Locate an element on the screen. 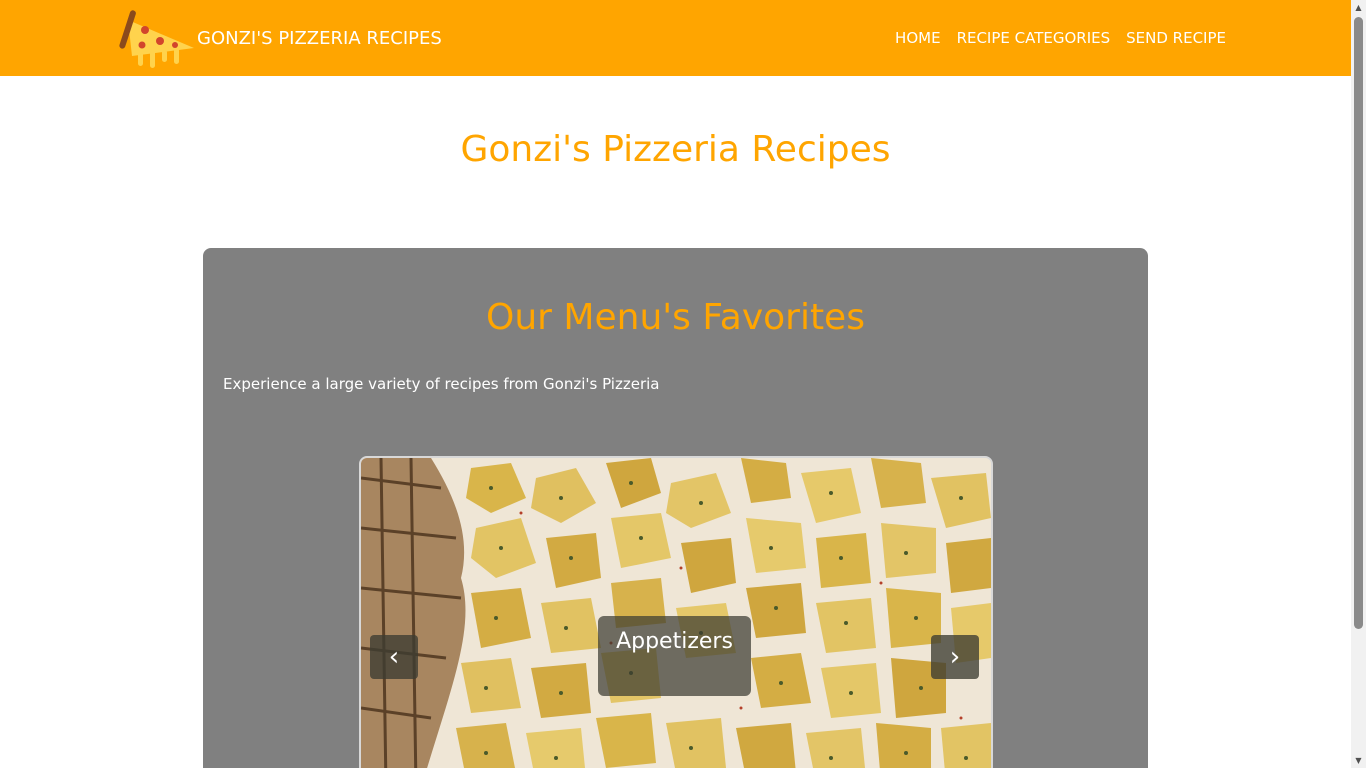 This screenshot has height=768, width=1366. brand-title: GONZI'S PIZZERIA RECIPES is located at coordinates (319, 38).